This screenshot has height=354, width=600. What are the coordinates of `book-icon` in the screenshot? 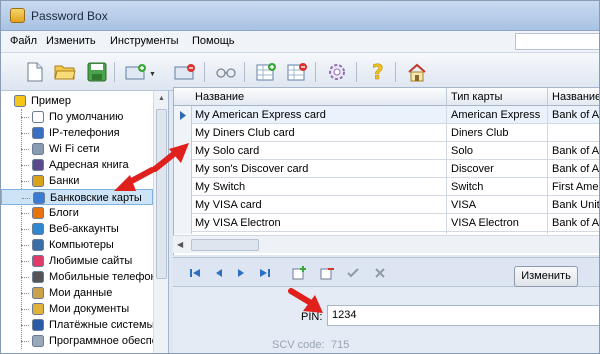 It's located at (38, 165).